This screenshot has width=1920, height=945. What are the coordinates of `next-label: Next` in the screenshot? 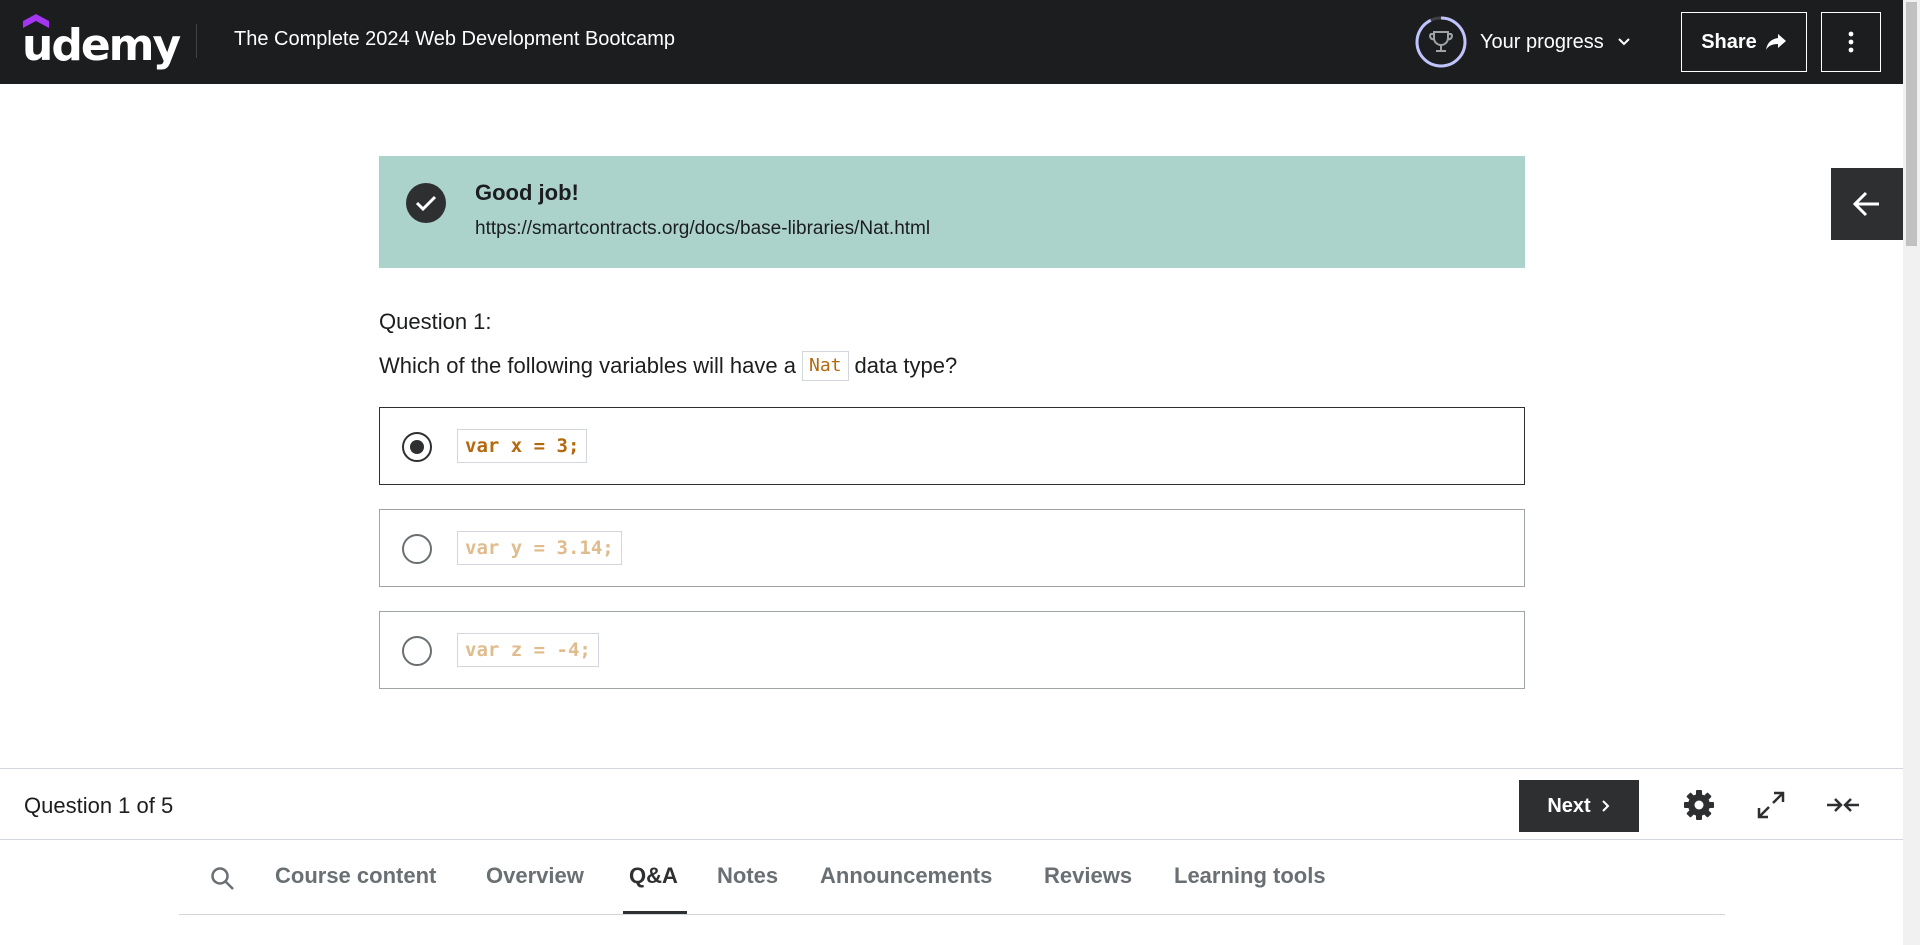 It's located at (1569, 805).